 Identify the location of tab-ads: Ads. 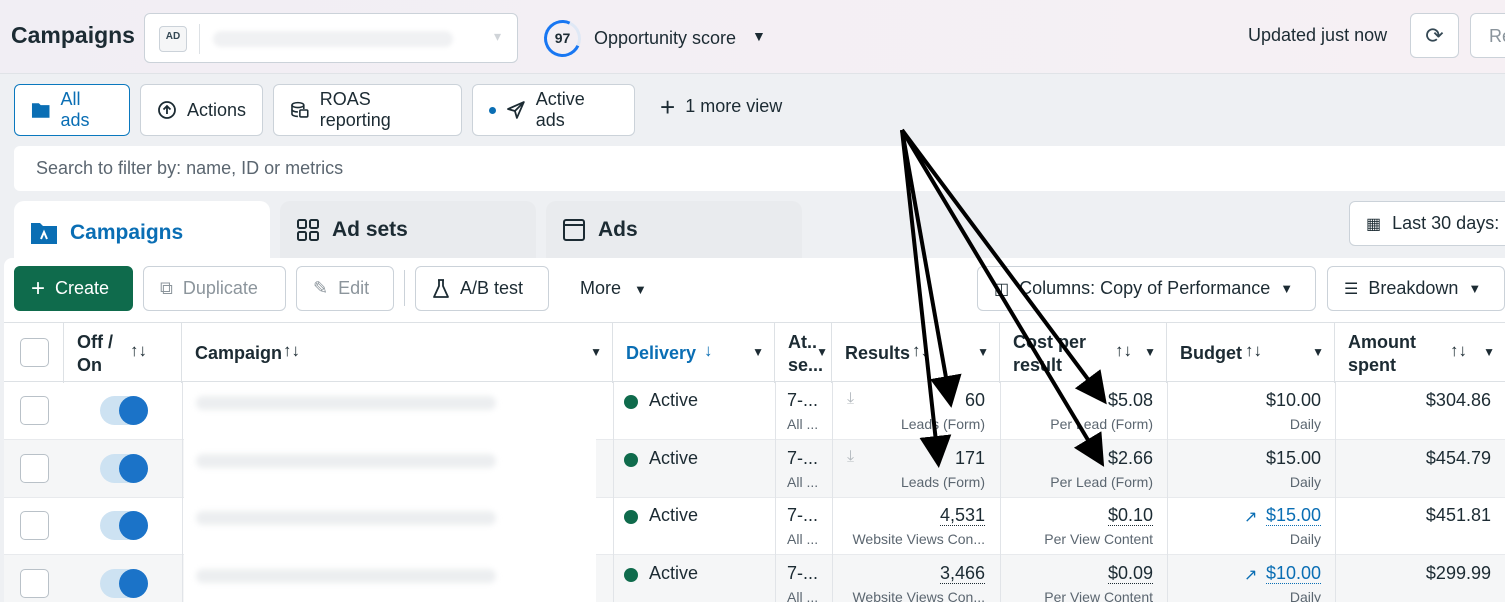
(674, 230).